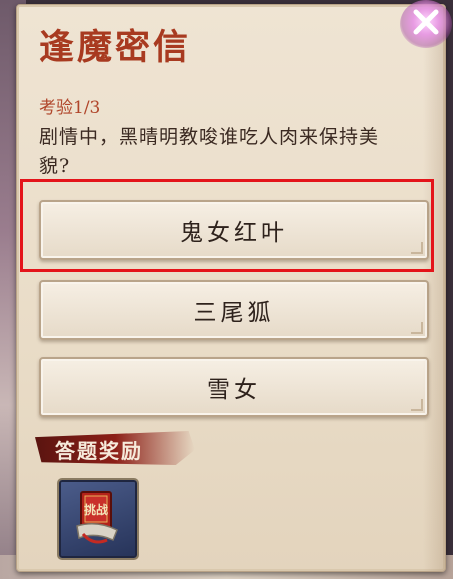 The image size is (453, 579). Describe the element at coordinates (234, 313) in the screenshot. I see `answer-option-label: 三尾狐` at that location.